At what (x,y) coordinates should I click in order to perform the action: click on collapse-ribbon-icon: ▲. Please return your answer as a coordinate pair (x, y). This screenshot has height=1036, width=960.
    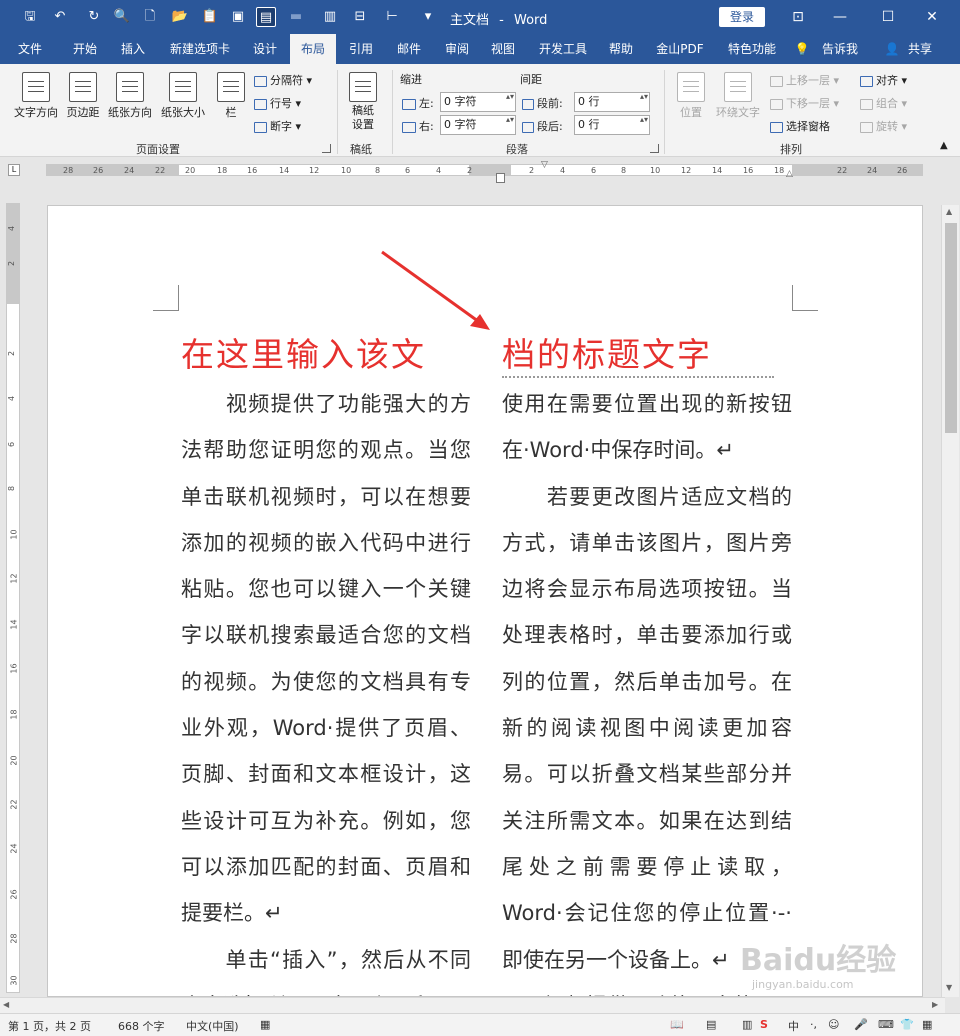
    Looking at the image, I should click on (944, 145).